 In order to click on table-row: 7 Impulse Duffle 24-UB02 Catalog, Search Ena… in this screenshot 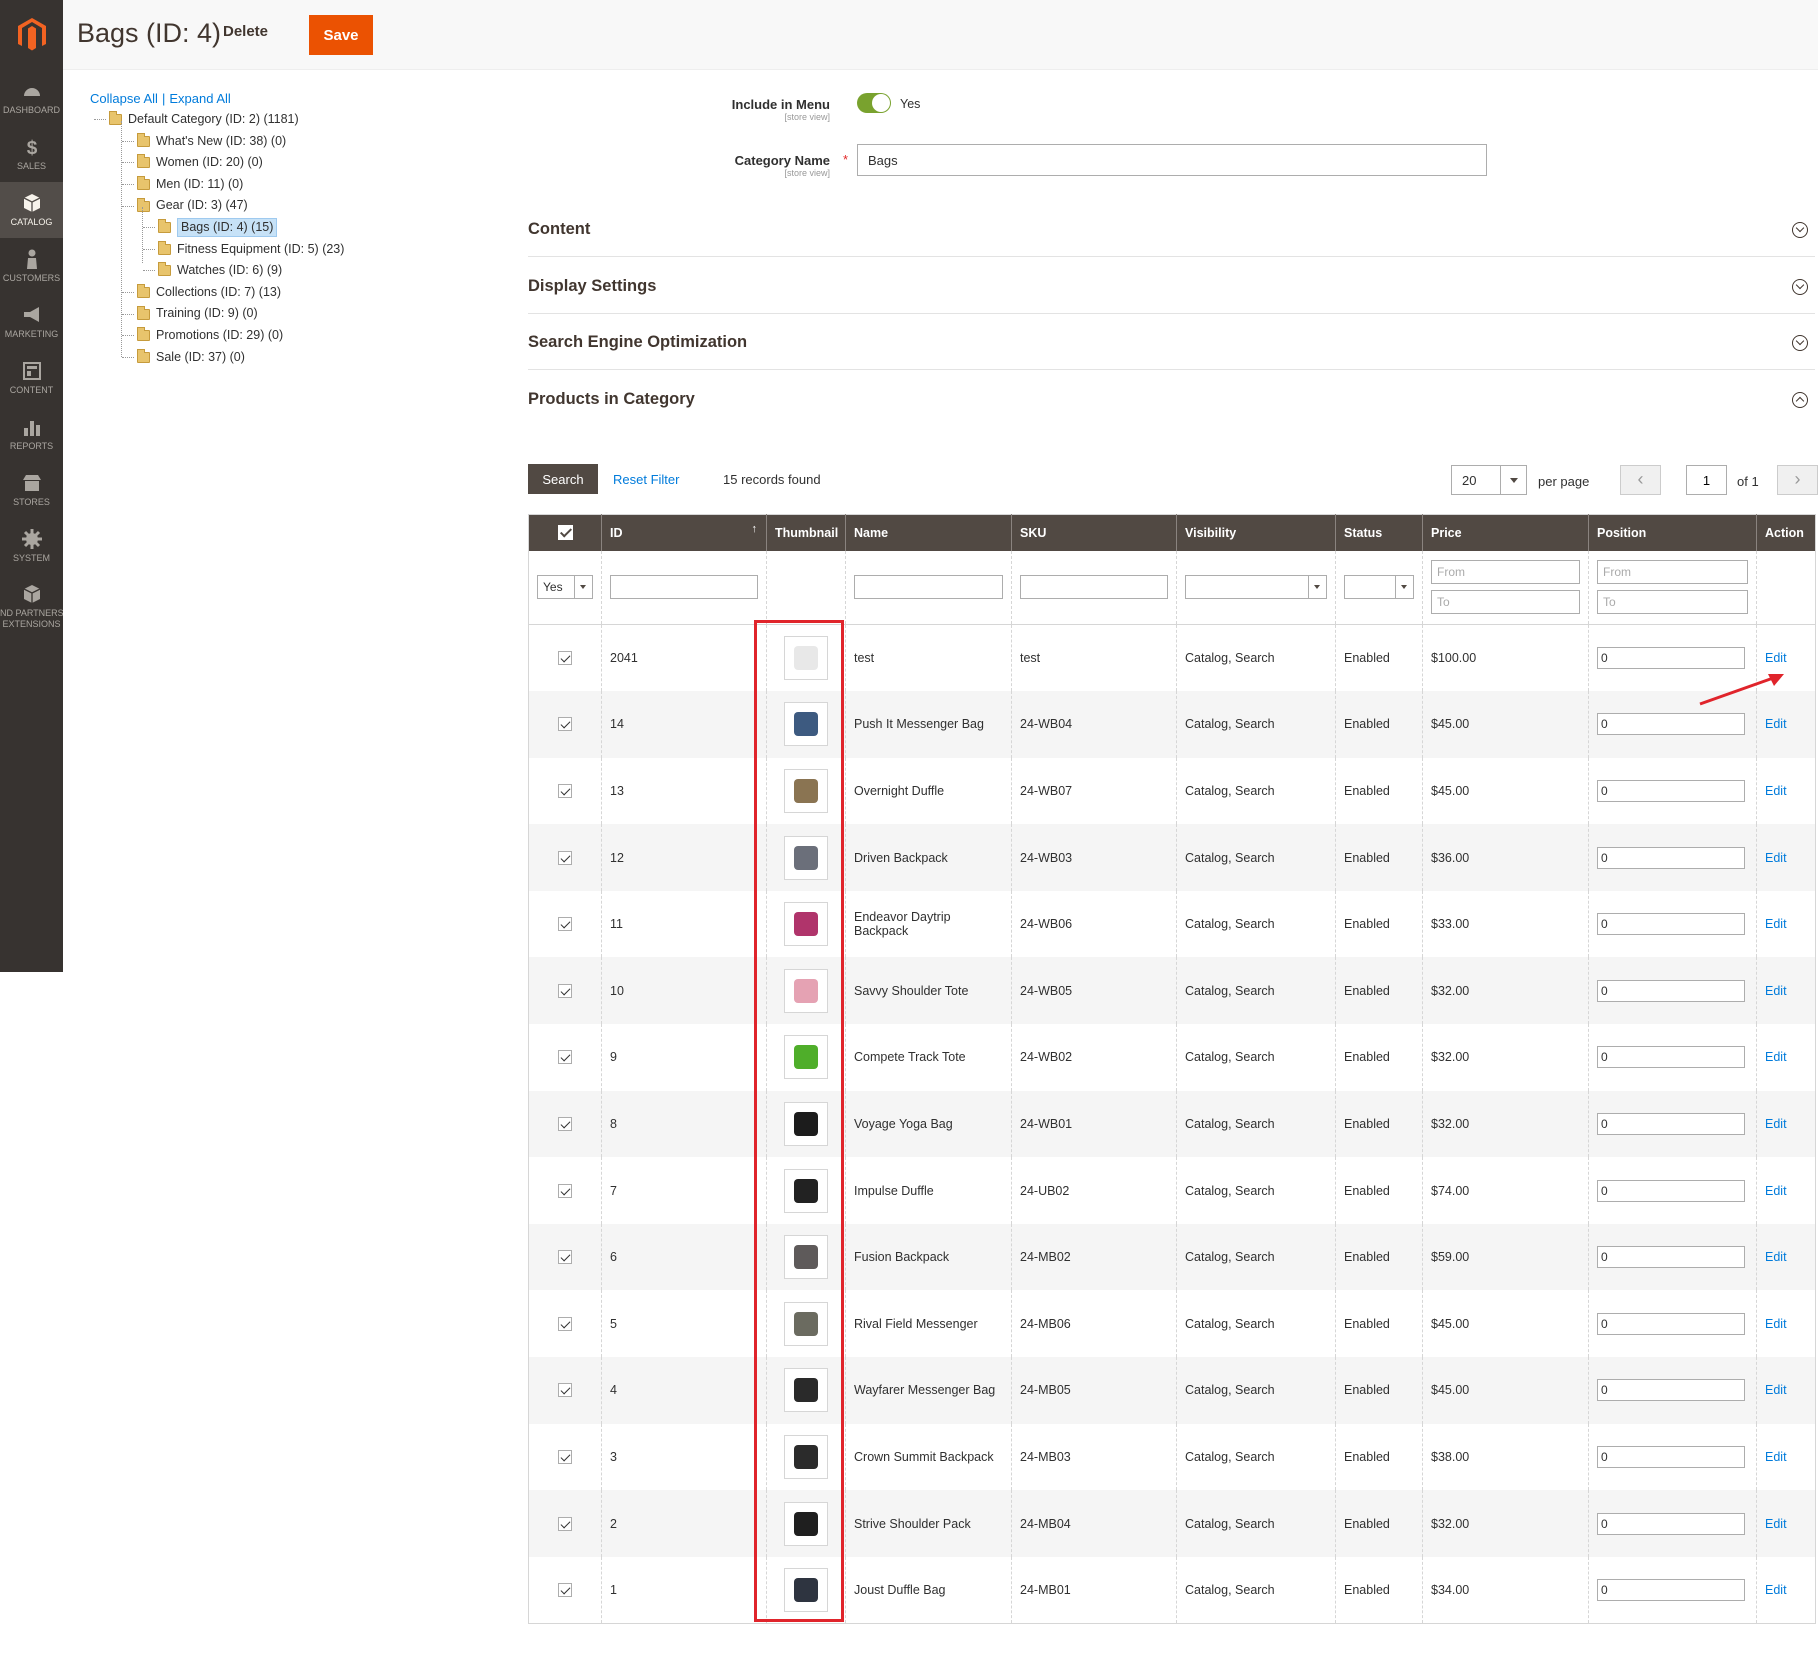, I will do `click(1172, 1190)`.